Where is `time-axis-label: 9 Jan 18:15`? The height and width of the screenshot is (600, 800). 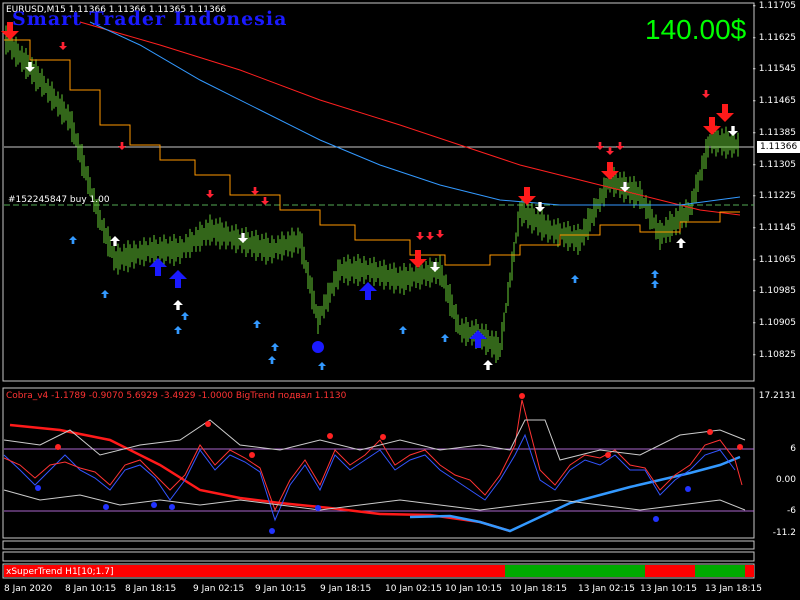
time-axis-label: 9 Jan 18:15 is located at coordinates (346, 589).